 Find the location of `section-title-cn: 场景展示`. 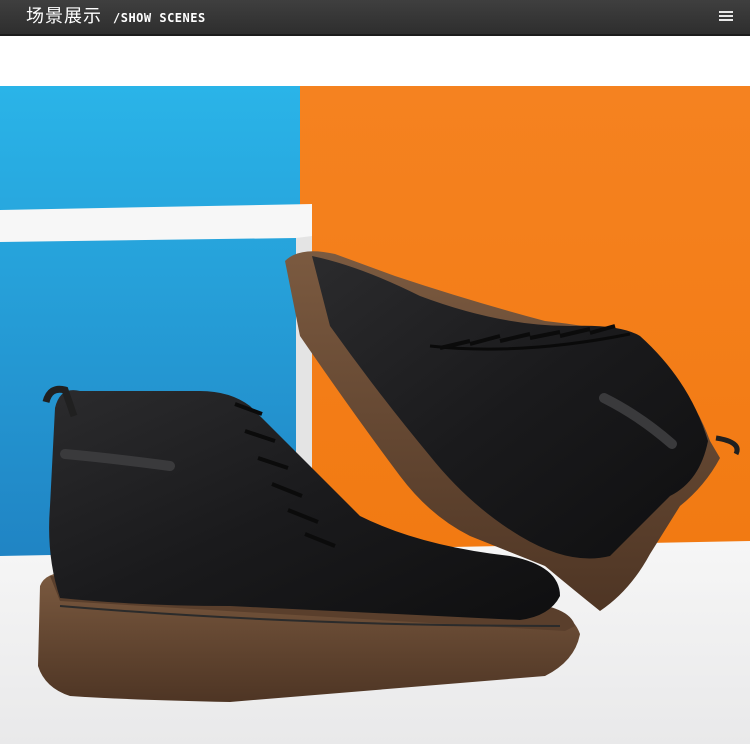

section-title-cn: 场景展示 is located at coordinates (64, 16).